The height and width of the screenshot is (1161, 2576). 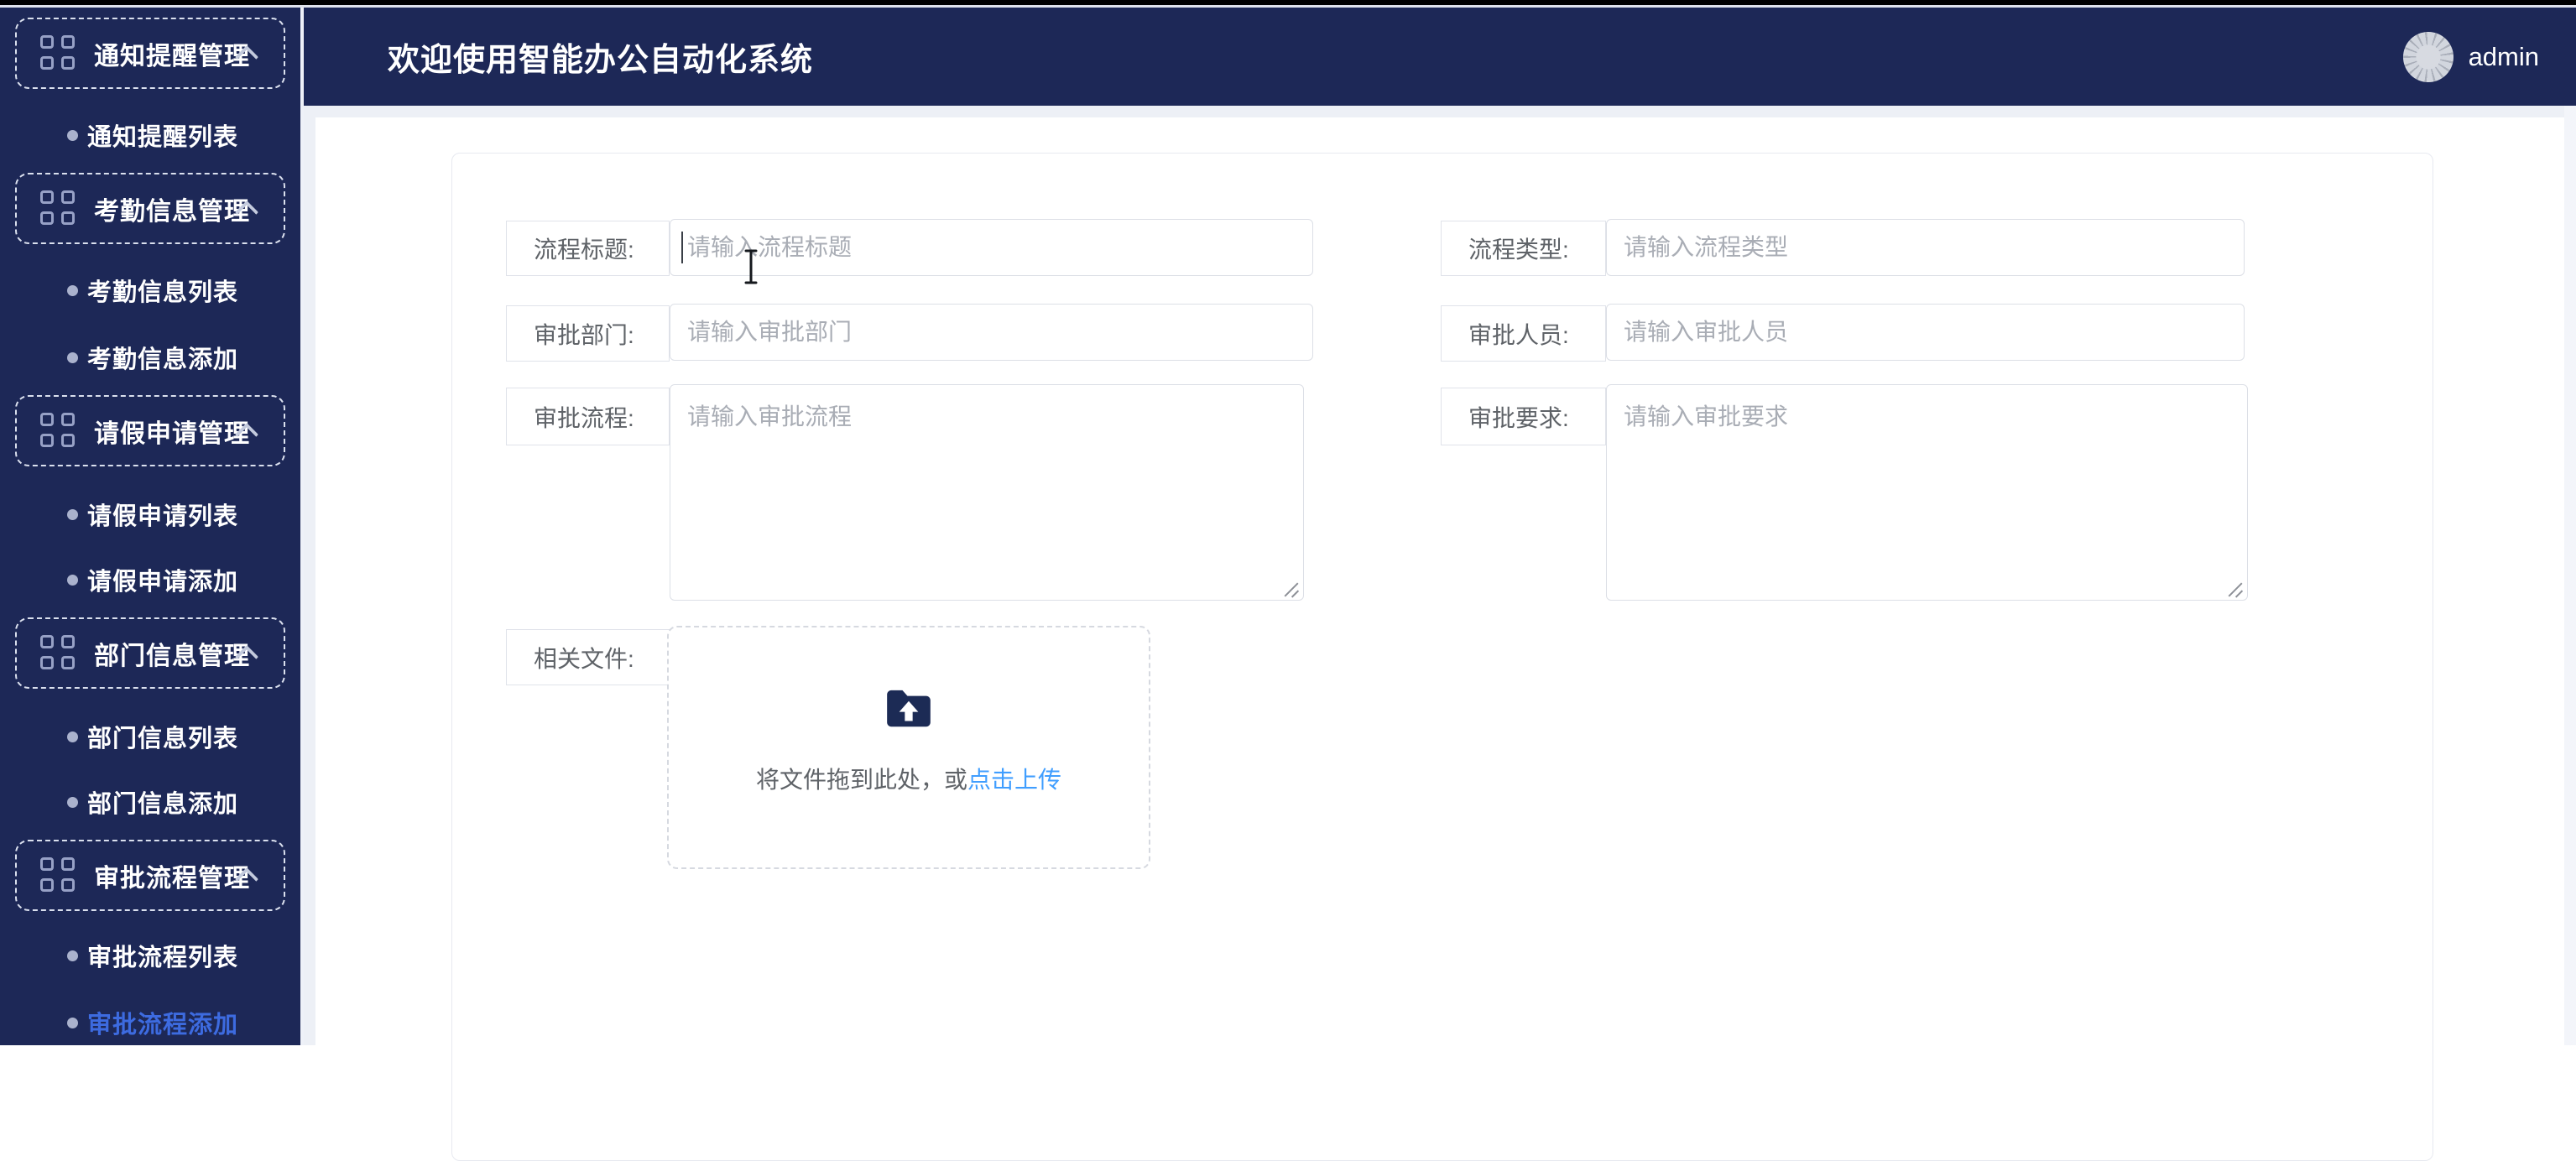 I want to click on text-caret, so click(x=682, y=247).